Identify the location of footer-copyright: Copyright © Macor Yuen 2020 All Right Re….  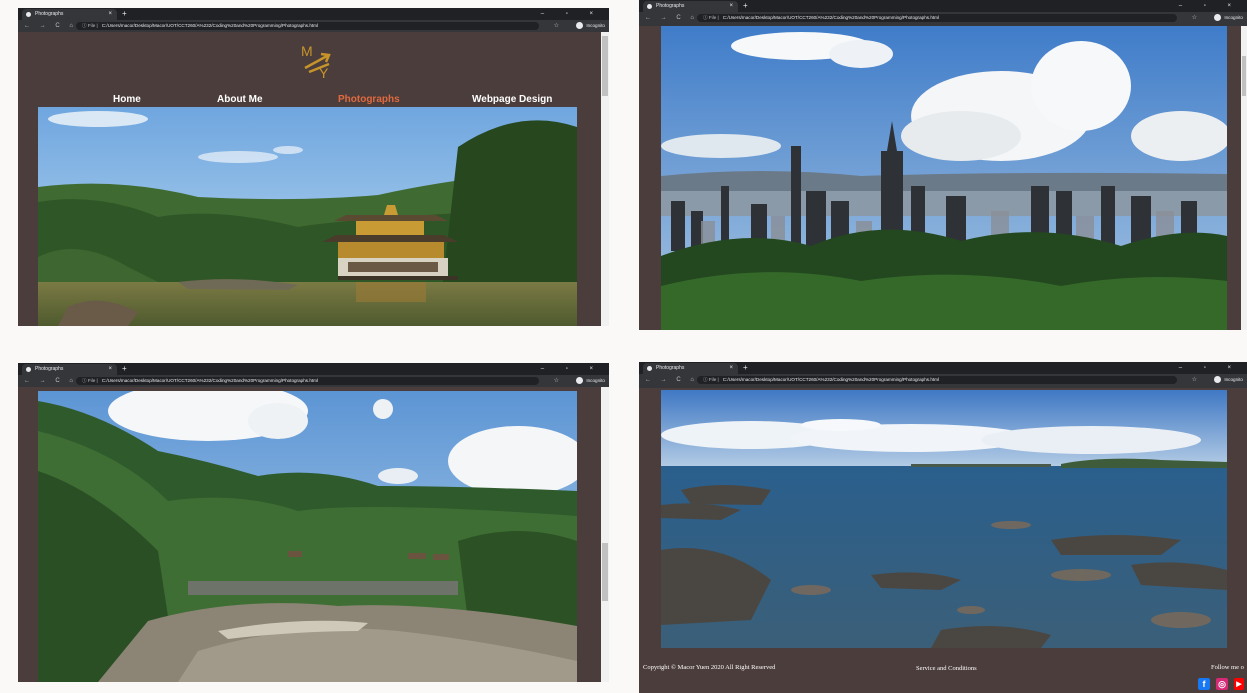
(709, 667).